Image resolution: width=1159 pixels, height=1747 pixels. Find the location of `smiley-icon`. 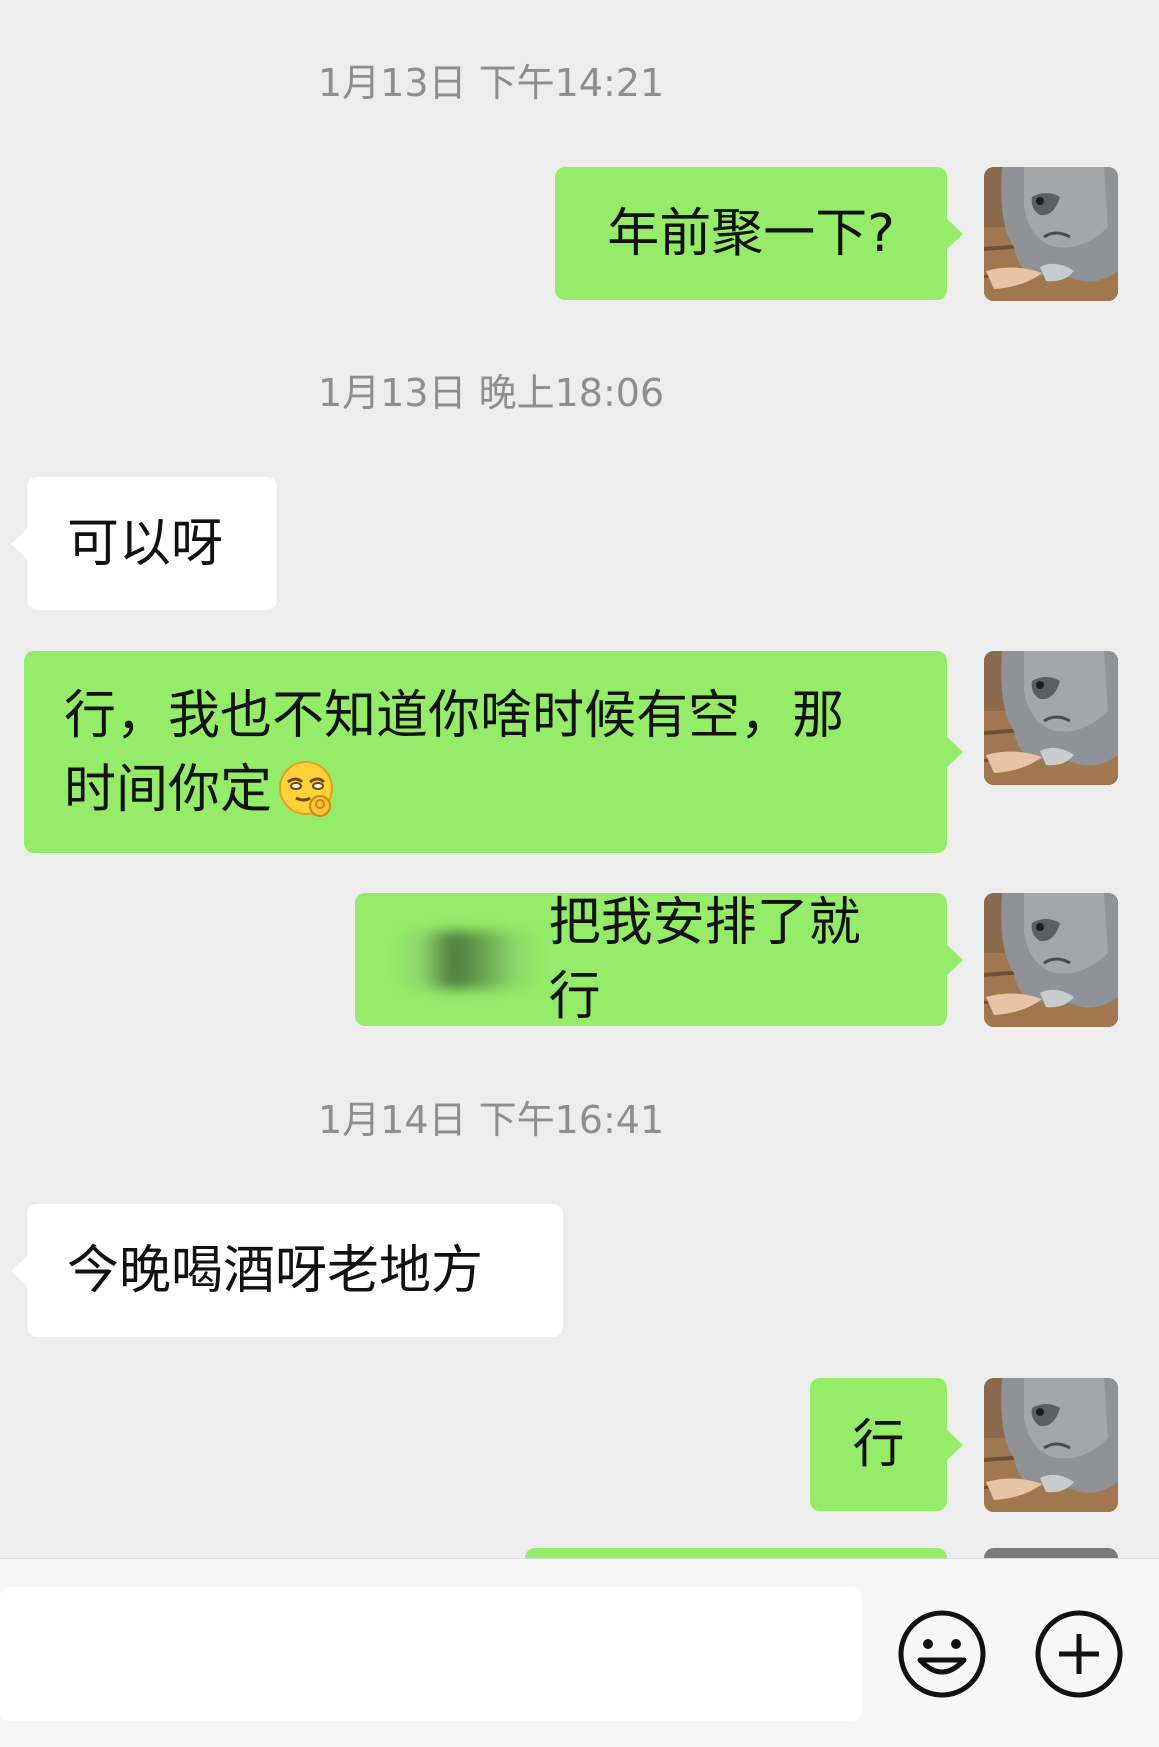

smiley-icon is located at coordinates (942, 1654).